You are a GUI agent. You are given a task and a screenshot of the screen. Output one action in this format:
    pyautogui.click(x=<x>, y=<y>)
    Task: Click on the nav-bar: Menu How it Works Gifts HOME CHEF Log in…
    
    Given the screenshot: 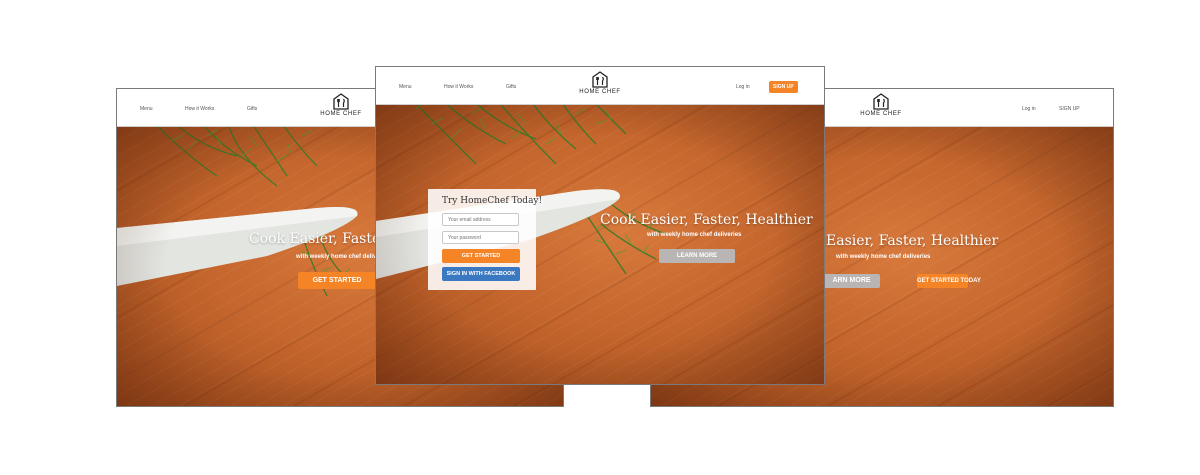 What is the action you would take?
    pyautogui.click(x=600, y=86)
    